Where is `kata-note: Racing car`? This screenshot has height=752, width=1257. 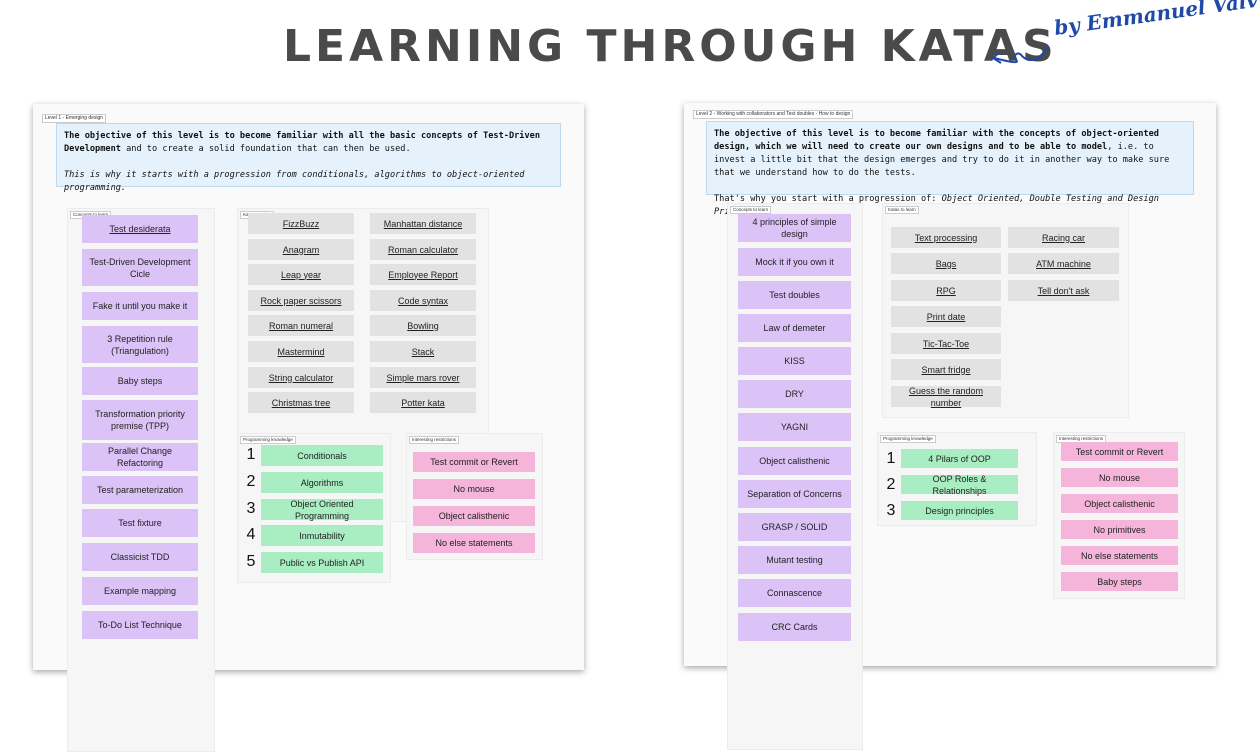 kata-note: Racing car is located at coordinates (1063, 237).